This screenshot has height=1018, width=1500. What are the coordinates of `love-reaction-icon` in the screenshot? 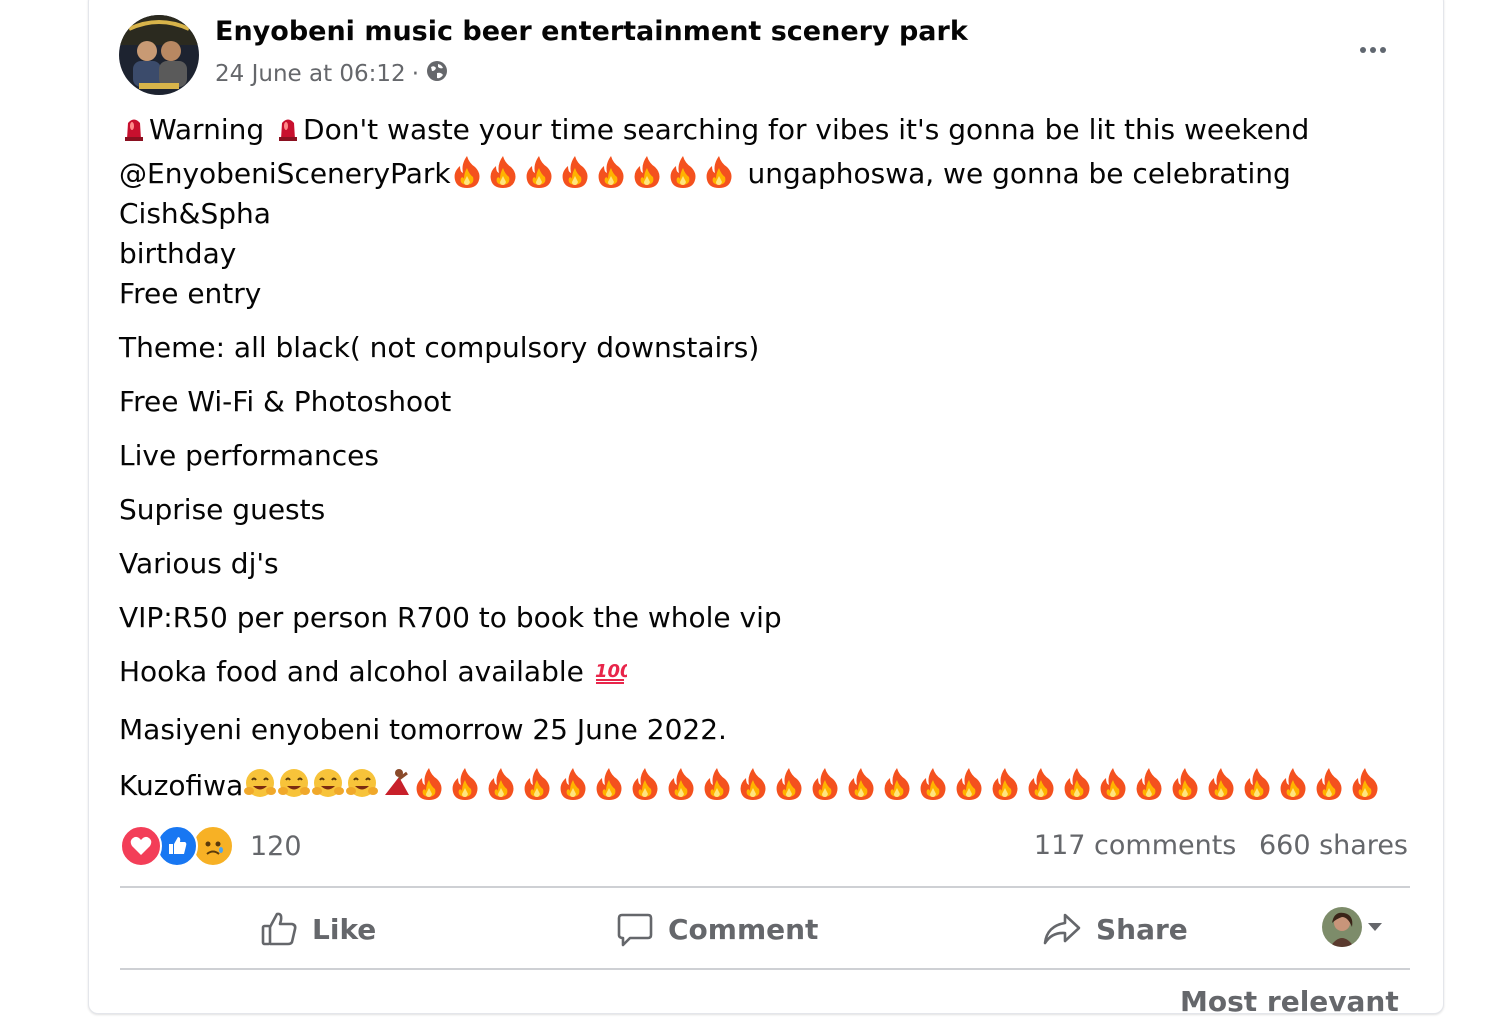 It's located at (141, 846).